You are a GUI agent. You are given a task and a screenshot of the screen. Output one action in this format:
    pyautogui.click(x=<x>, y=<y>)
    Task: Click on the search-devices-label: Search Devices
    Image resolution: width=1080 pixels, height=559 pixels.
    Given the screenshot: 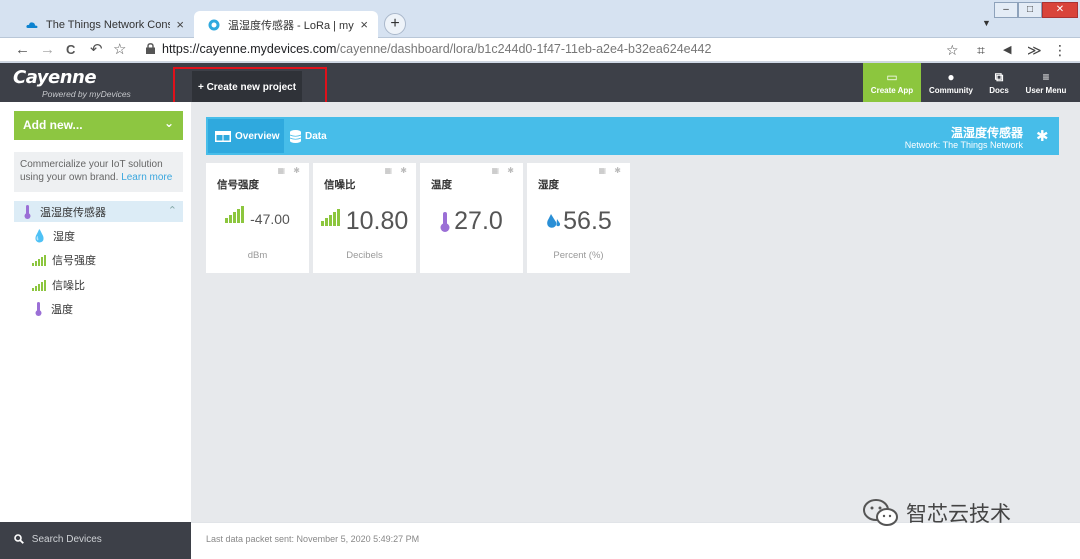 What is the action you would take?
    pyautogui.click(x=66, y=539)
    